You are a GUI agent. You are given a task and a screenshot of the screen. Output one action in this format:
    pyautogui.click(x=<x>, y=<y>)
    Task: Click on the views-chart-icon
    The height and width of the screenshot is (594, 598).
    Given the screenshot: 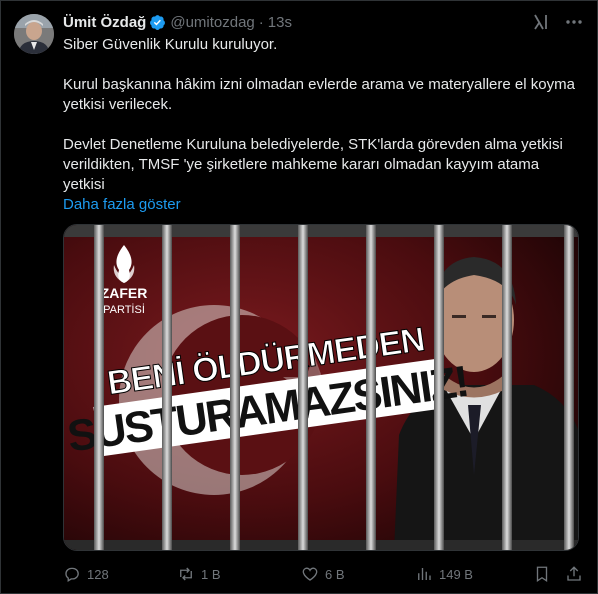 What is the action you would take?
    pyautogui.click(x=424, y=574)
    